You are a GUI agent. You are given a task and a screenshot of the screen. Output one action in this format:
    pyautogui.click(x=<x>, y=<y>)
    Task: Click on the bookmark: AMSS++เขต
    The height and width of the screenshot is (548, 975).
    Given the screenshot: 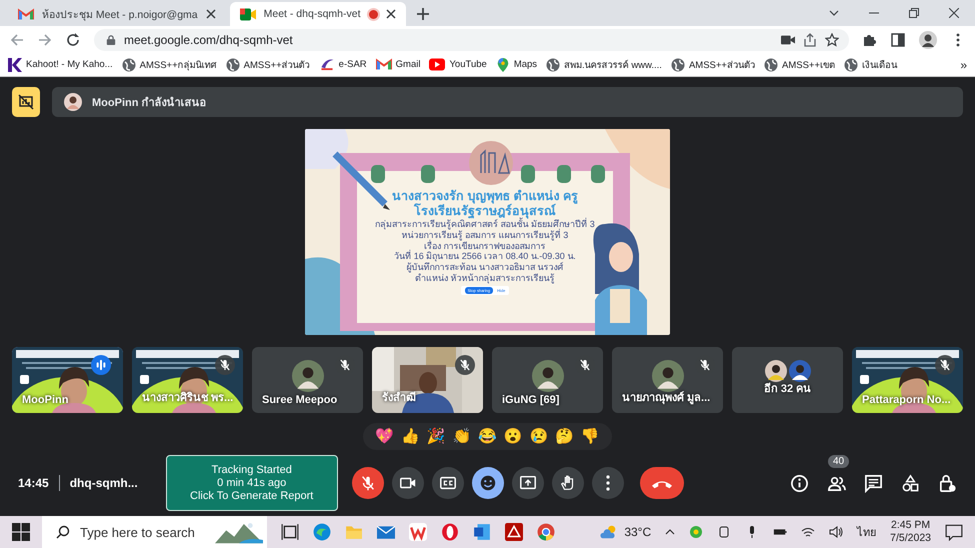 What is the action you would take?
    pyautogui.click(x=800, y=64)
    